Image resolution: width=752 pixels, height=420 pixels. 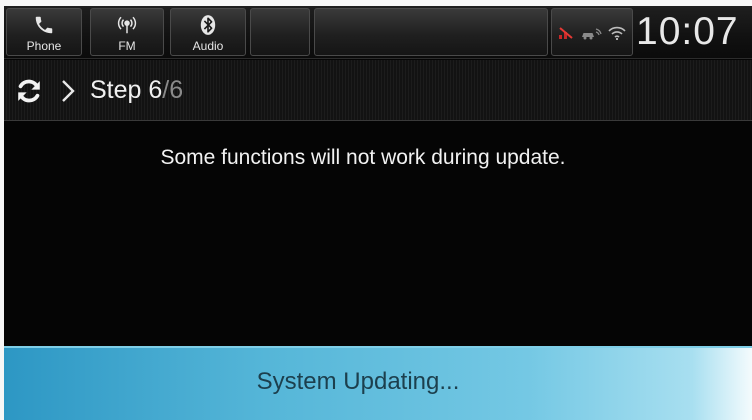 What do you see at coordinates (44, 46) in the screenshot?
I see `phone-label: Phone` at bounding box center [44, 46].